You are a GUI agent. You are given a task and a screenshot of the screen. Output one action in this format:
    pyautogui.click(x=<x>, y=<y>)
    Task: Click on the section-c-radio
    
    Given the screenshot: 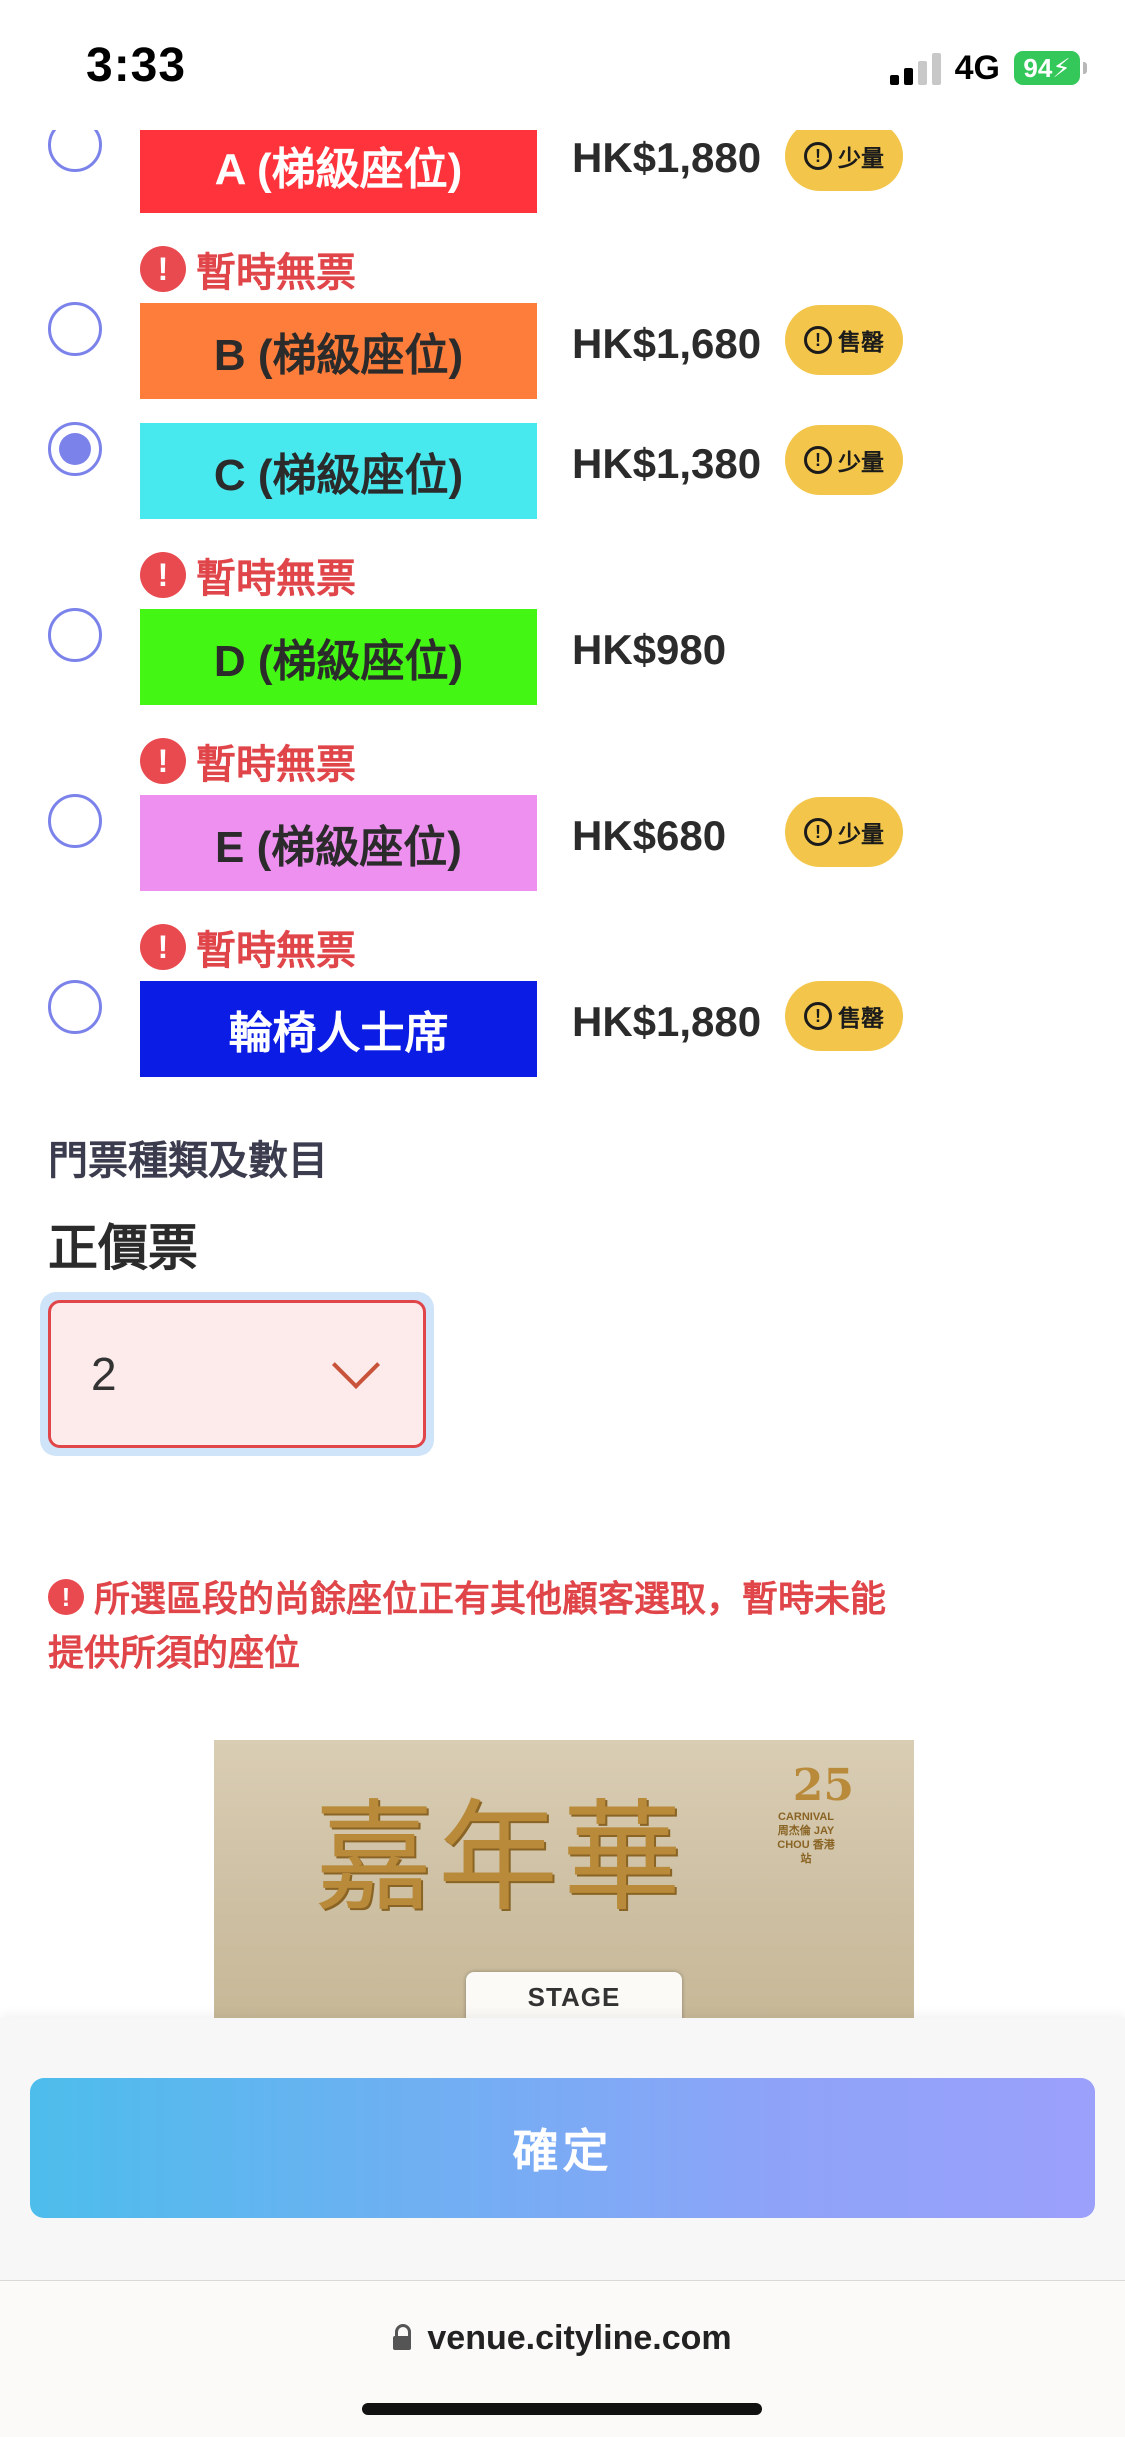 What is the action you would take?
    pyautogui.click(x=75, y=449)
    